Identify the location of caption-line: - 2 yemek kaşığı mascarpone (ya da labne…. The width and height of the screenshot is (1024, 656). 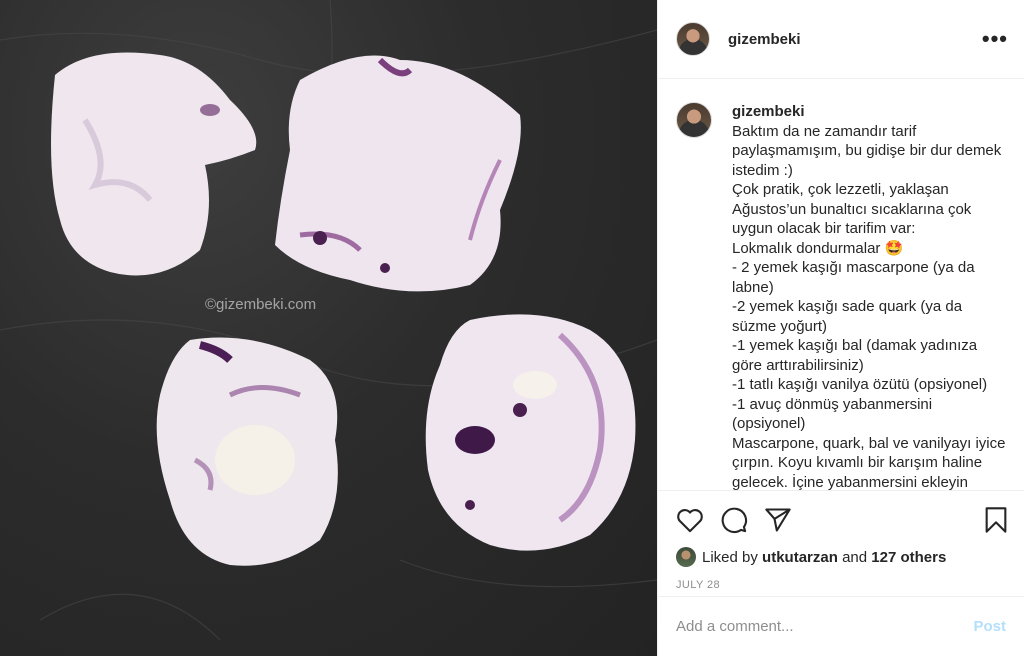
(853, 277).